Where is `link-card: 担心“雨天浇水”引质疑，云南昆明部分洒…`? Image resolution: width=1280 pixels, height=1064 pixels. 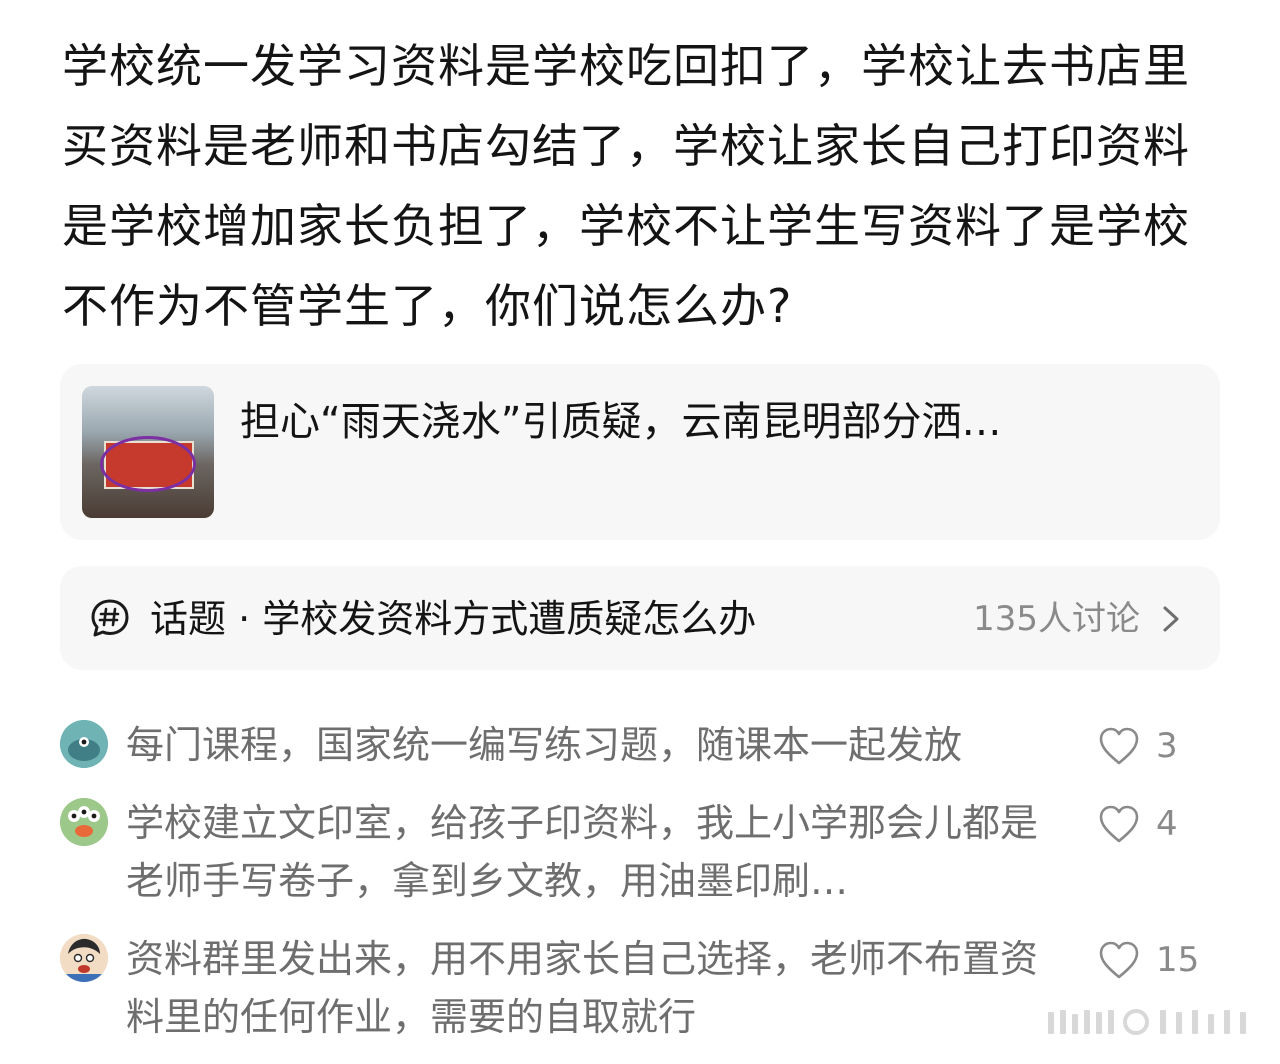 link-card: 担心“雨天浇水”引质疑，云南昆明部分洒… is located at coordinates (640, 452).